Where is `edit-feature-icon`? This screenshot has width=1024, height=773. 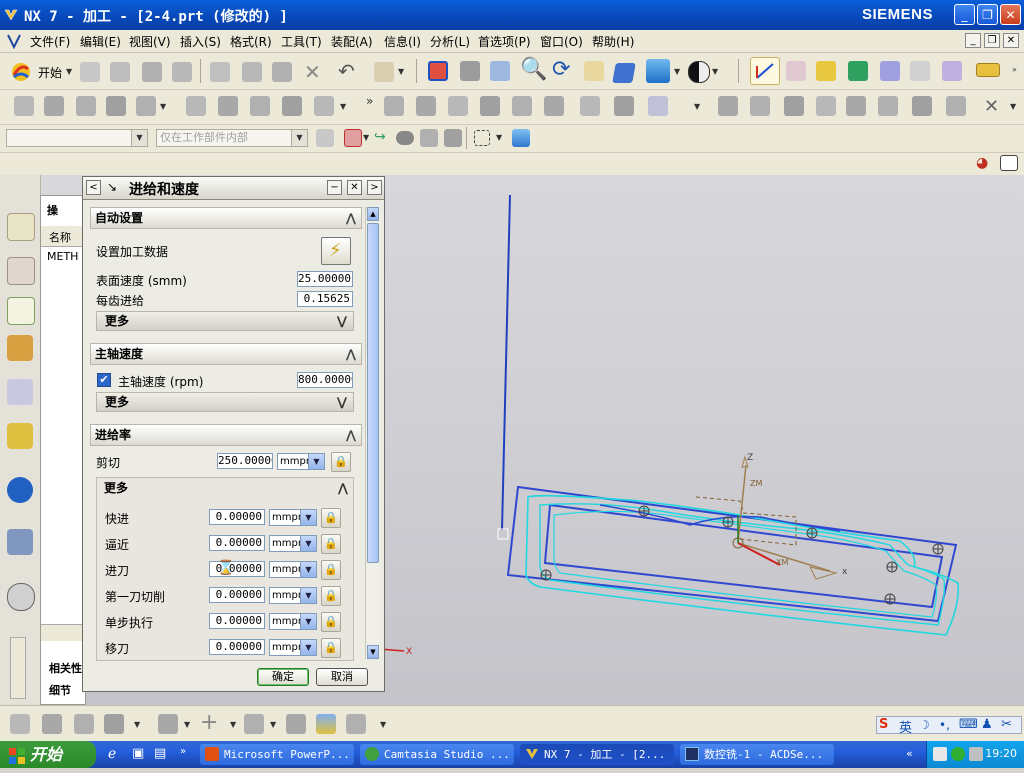 edit-feature-icon is located at coordinates (888, 106).